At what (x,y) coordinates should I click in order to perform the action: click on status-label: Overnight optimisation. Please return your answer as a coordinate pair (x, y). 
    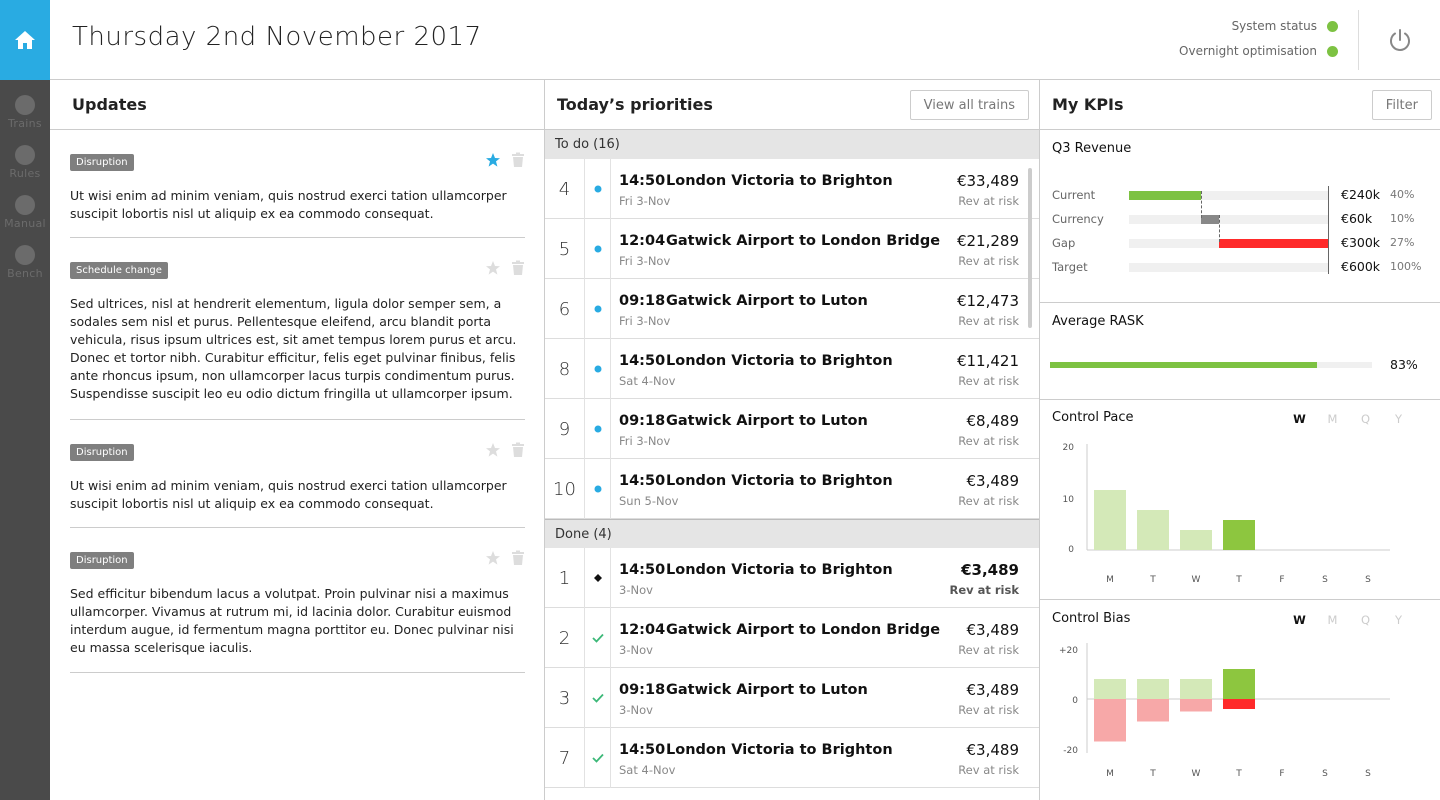
    Looking at the image, I should click on (1248, 51).